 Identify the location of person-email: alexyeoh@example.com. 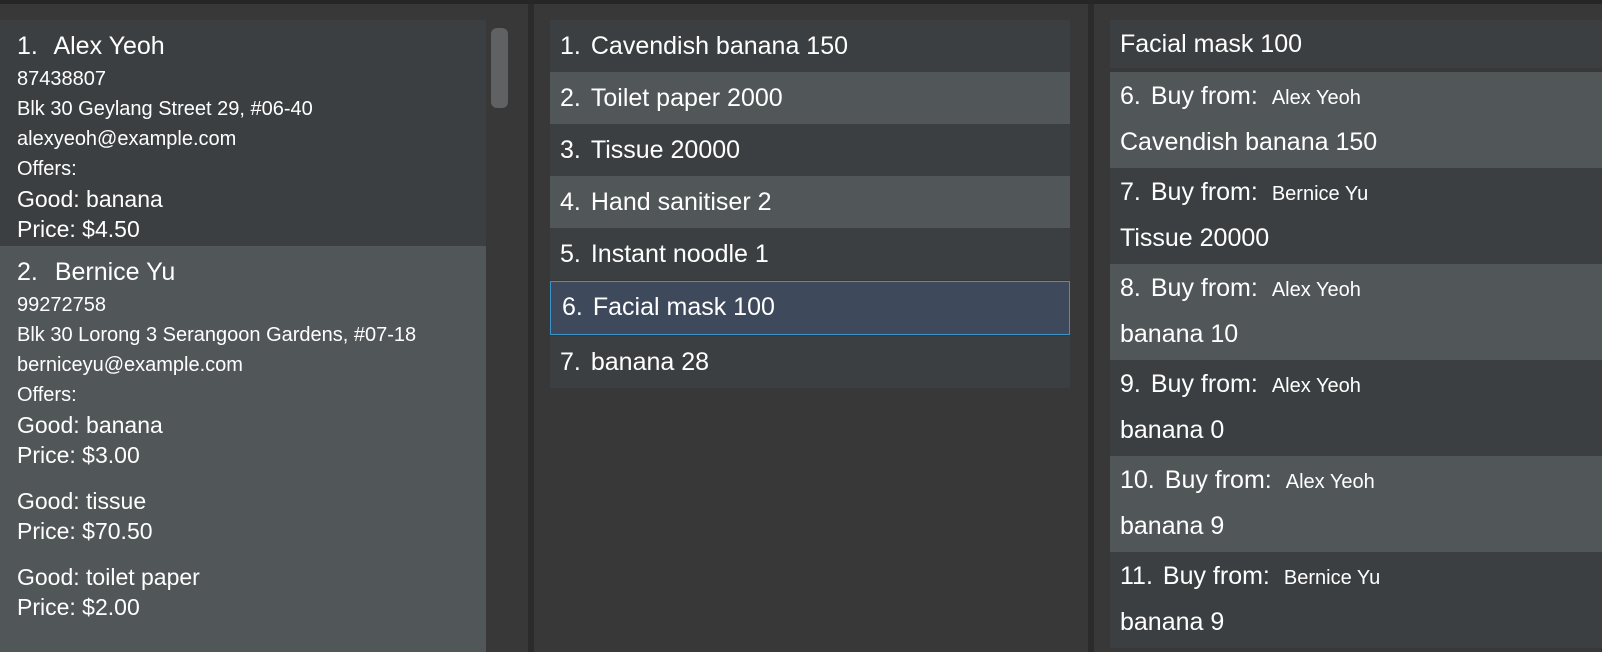
(127, 139).